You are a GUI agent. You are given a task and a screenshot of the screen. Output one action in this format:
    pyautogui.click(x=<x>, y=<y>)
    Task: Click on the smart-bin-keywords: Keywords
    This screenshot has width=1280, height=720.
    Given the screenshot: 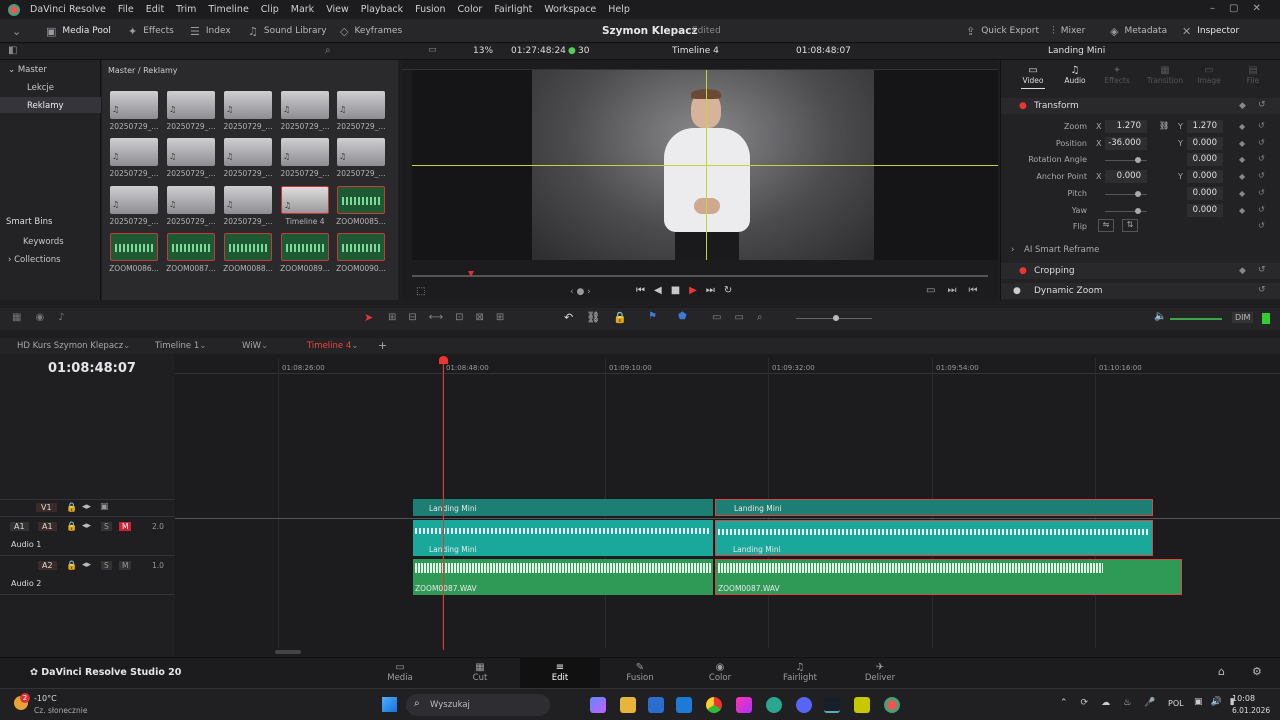 What is the action you would take?
    pyautogui.click(x=43, y=242)
    